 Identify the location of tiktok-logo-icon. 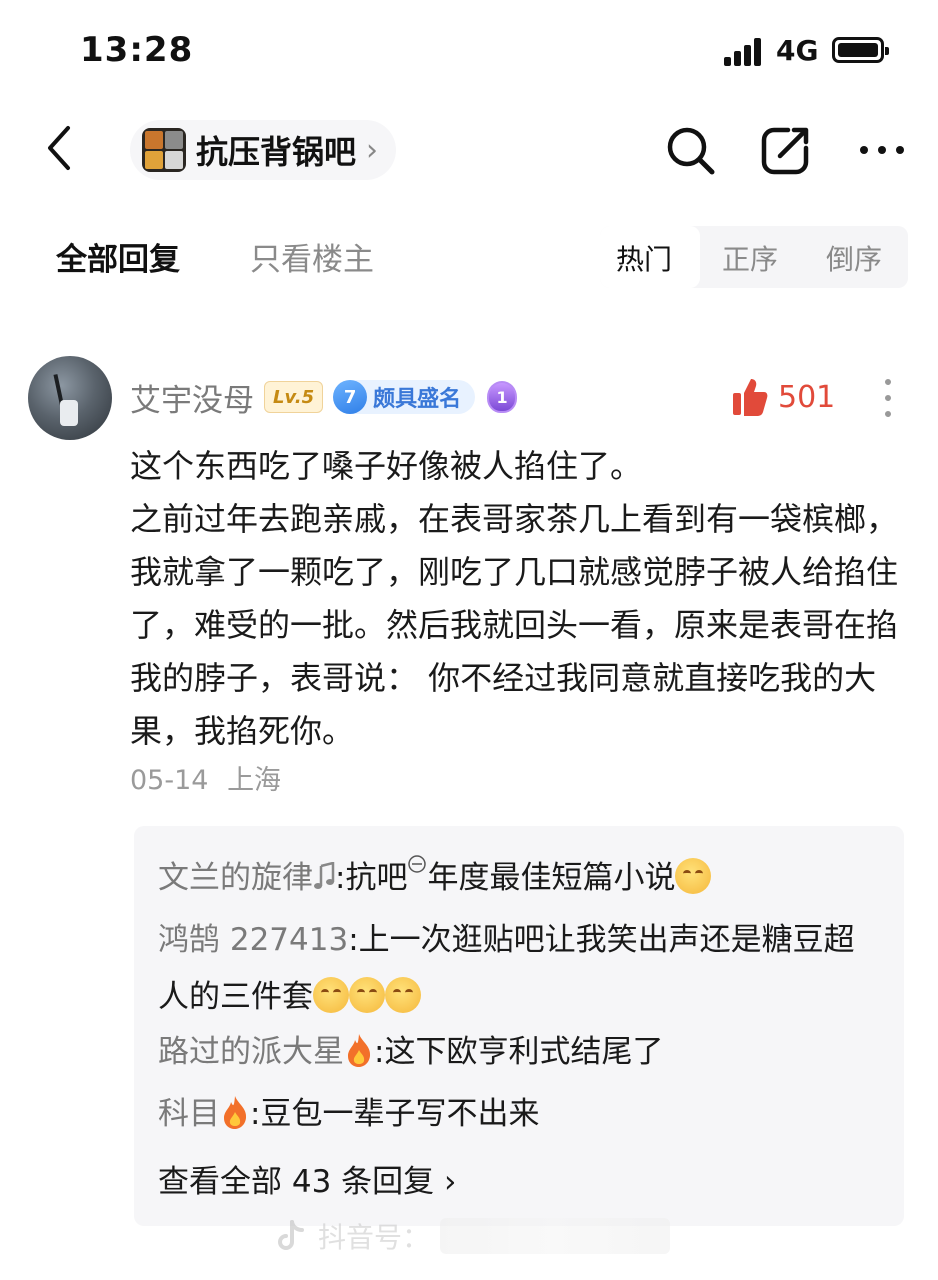
(291, 1235).